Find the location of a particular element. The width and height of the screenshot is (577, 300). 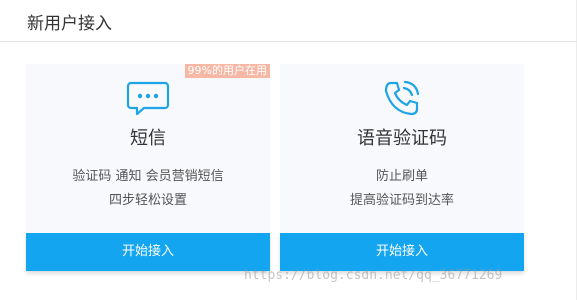

chat-bubble-icon is located at coordinates (148, 98).